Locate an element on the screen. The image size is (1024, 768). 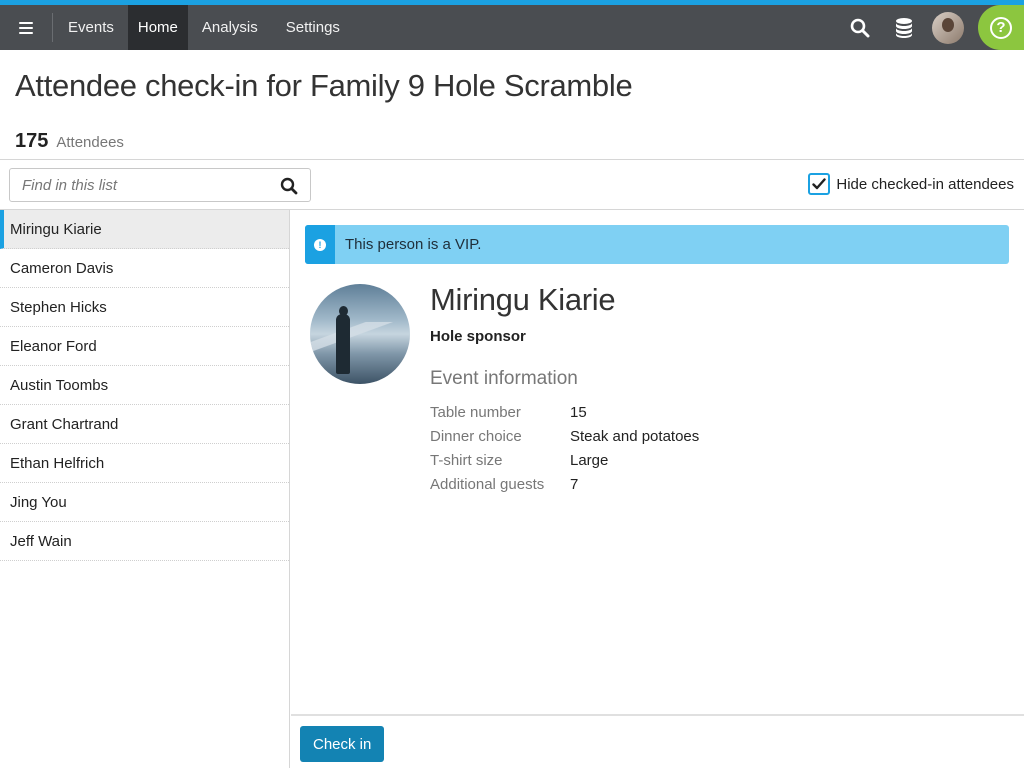
help-icon: ? is located at coordinates (1001, 27).